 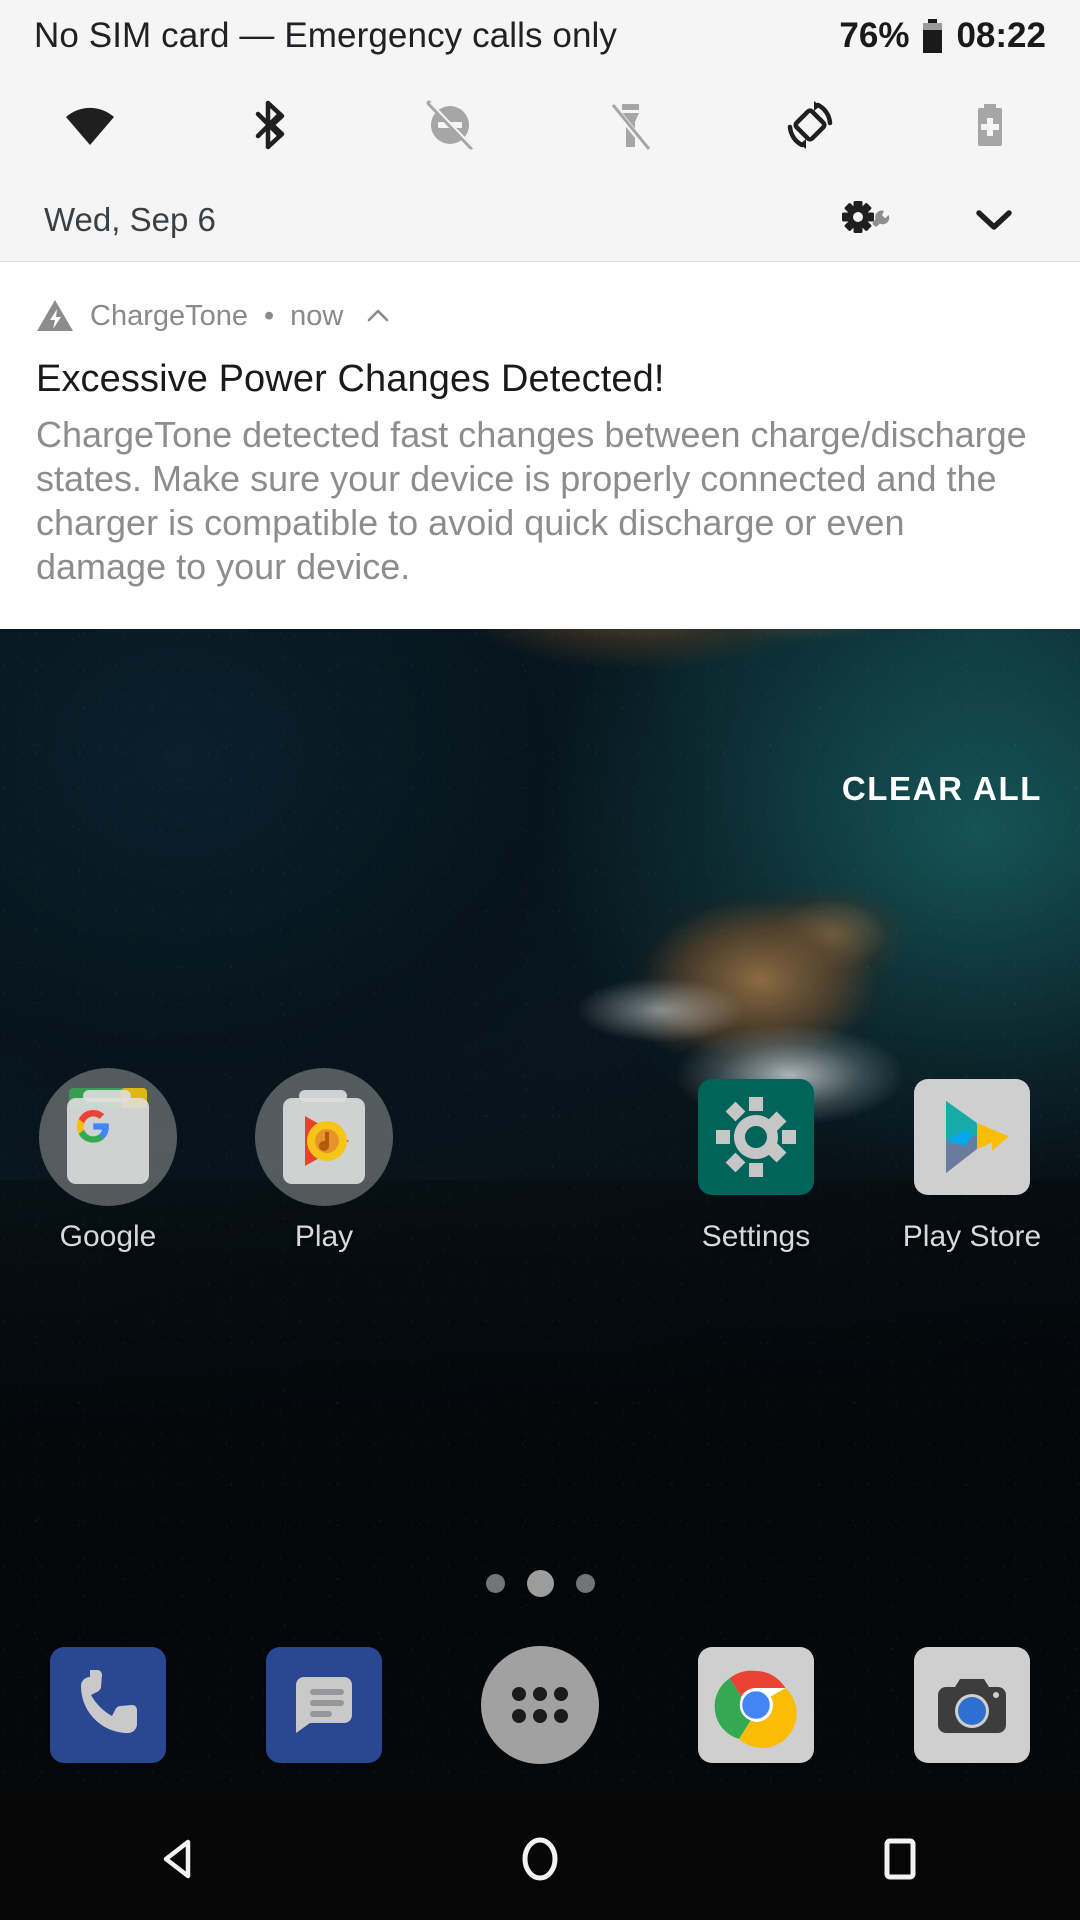 I want to click on google-folder-icon, so click(x=108, y=1137).